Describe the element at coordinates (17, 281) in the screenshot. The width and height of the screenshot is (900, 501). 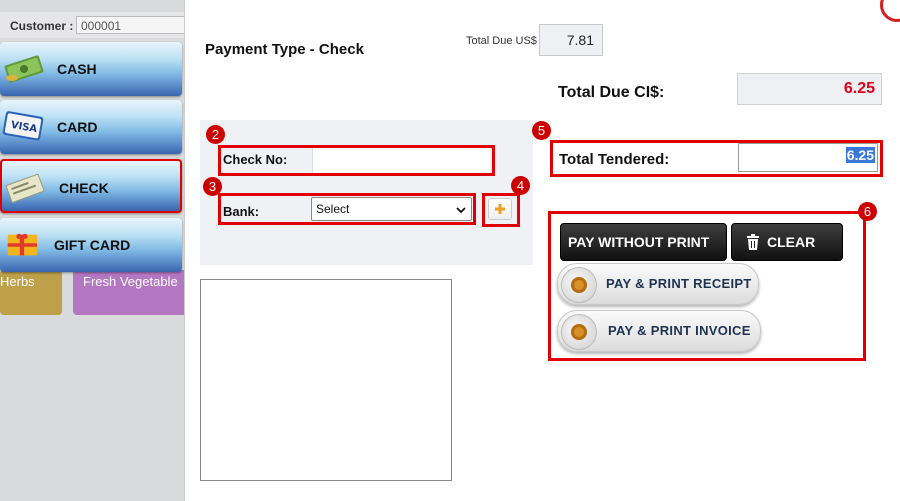
I see `tile-label: Herbs` at that location.